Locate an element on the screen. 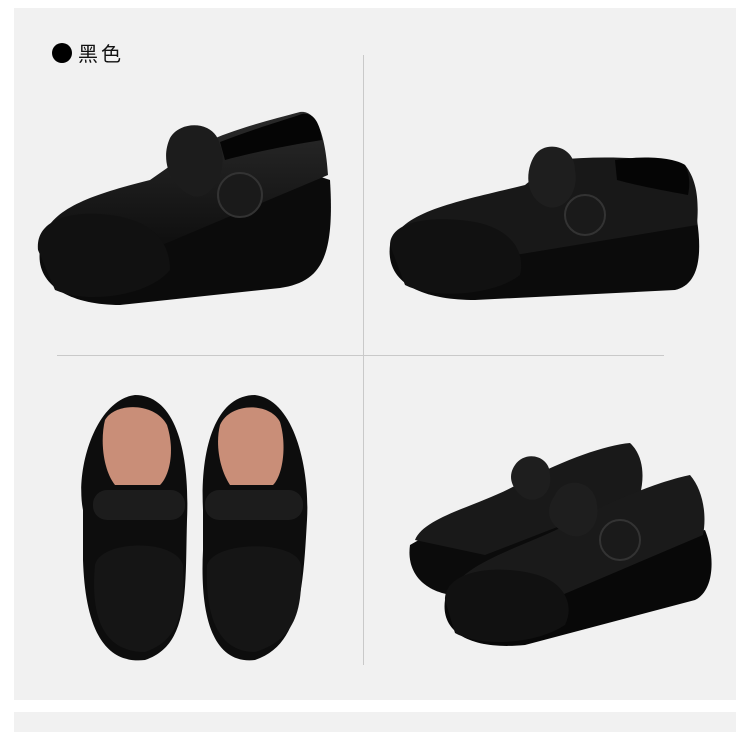  horizontal-divider is located at coordinates (360, 355).